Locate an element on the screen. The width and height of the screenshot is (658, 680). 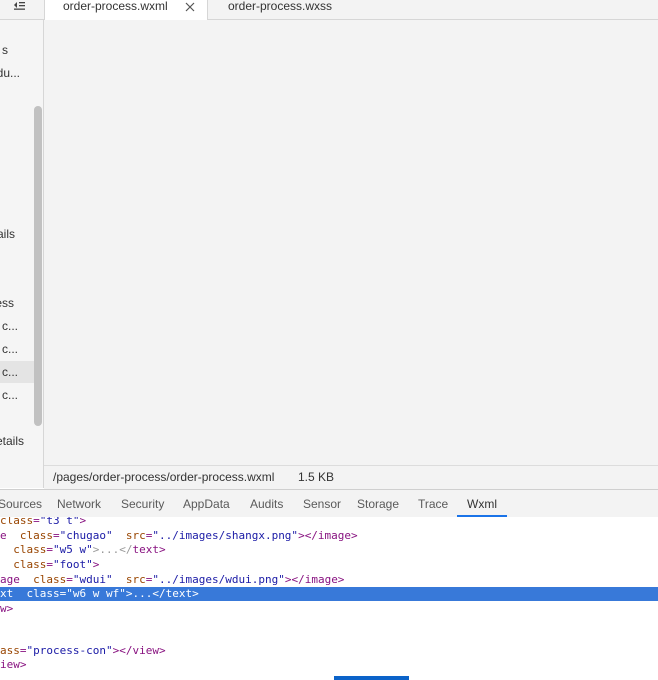
file-tree-scrollbar is located at coordinates (38, 266).